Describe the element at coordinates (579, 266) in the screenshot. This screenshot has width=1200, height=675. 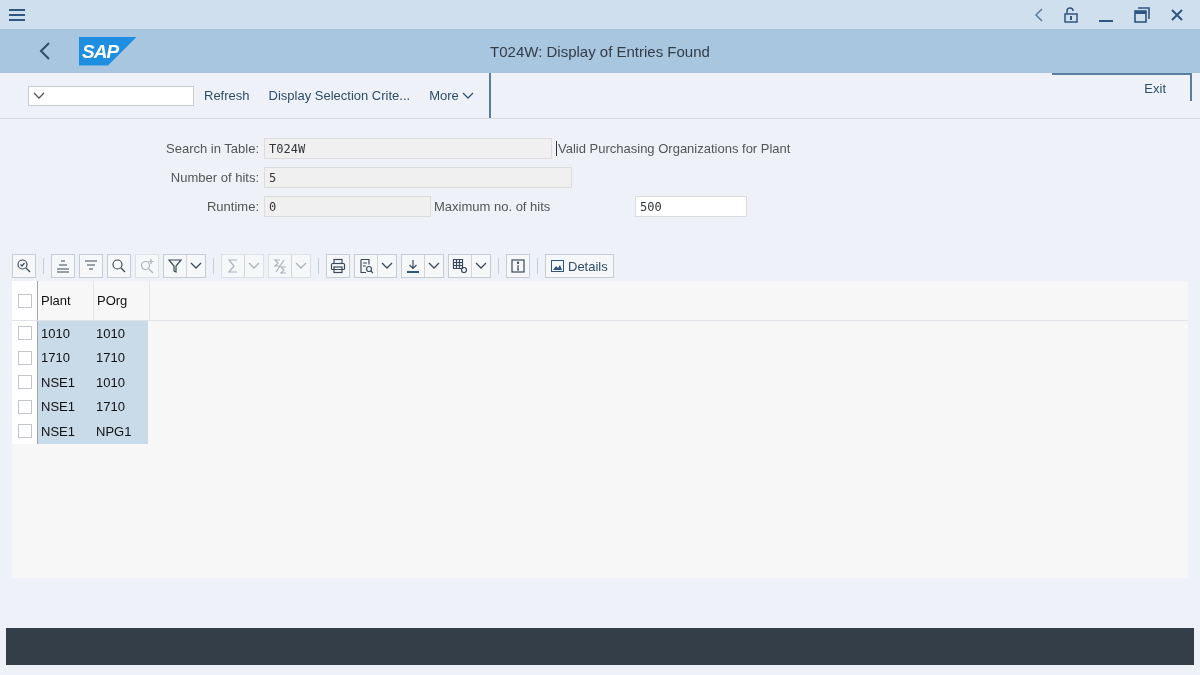
I see `details-button: Details` at that location.